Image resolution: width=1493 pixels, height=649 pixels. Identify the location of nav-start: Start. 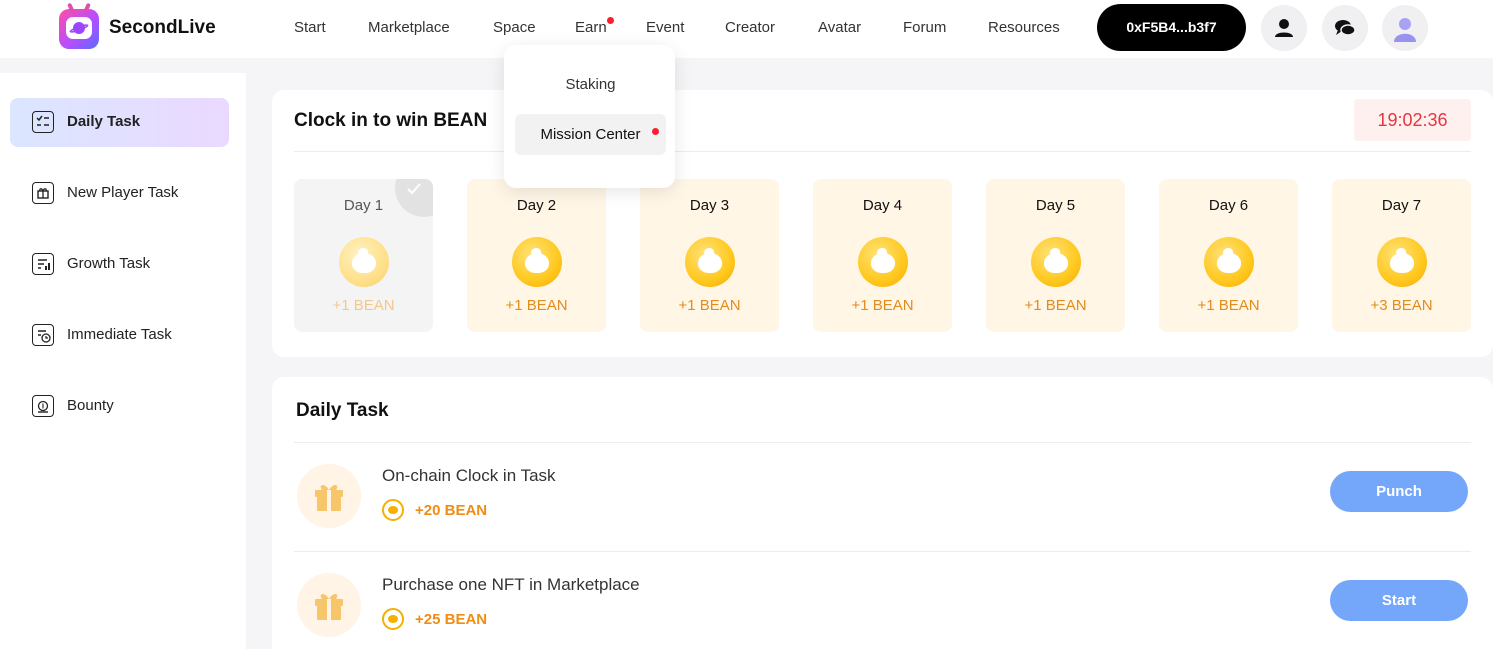
(310, 27).